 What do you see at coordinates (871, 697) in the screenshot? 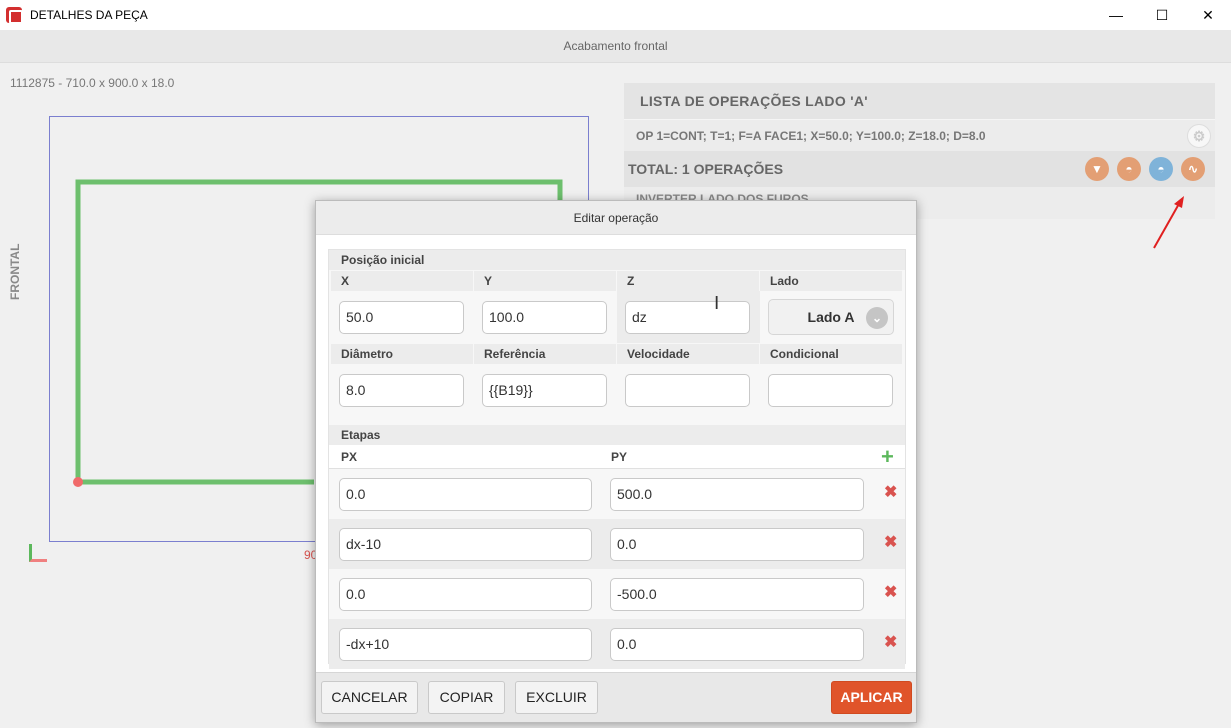
I see `apply-button: APLICAR` at bounding box center [871, 697].